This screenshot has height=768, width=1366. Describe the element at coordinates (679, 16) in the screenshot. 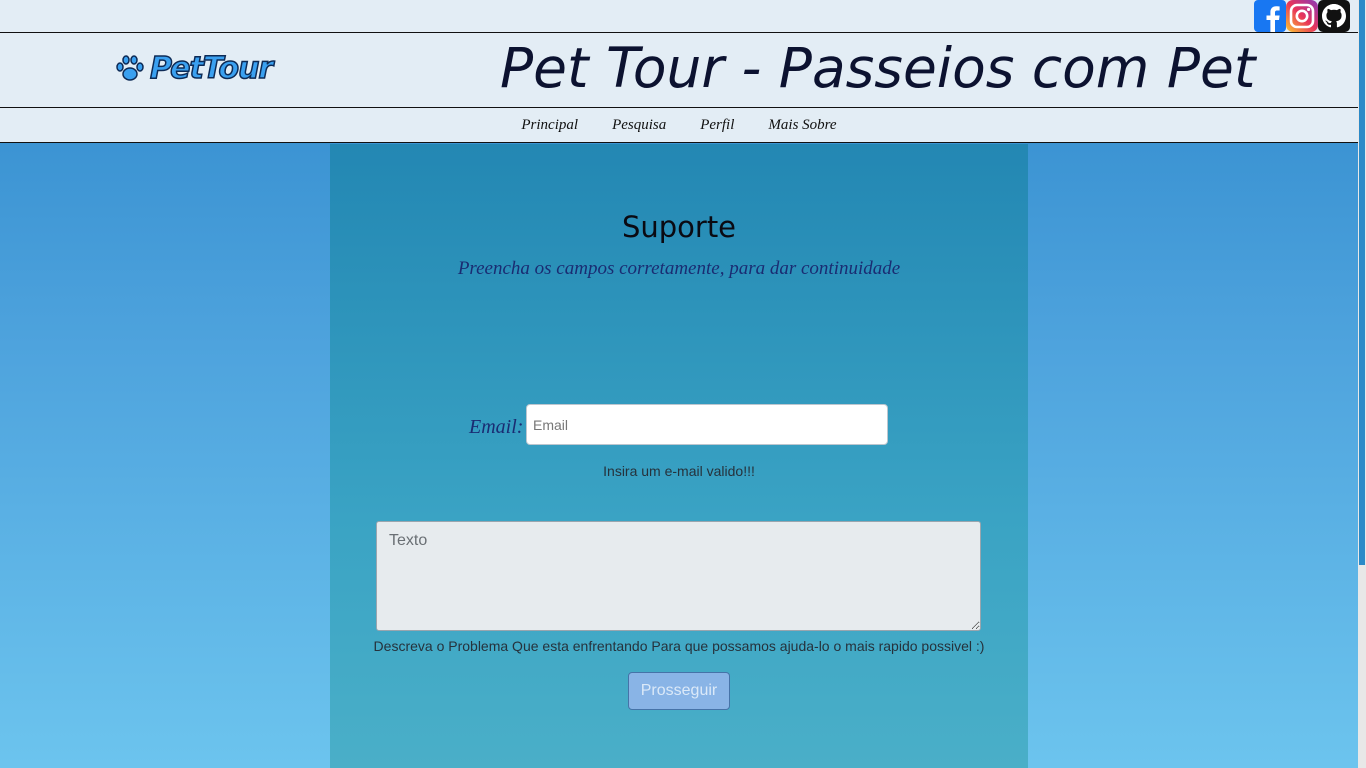

I see `top-strip` at that location.